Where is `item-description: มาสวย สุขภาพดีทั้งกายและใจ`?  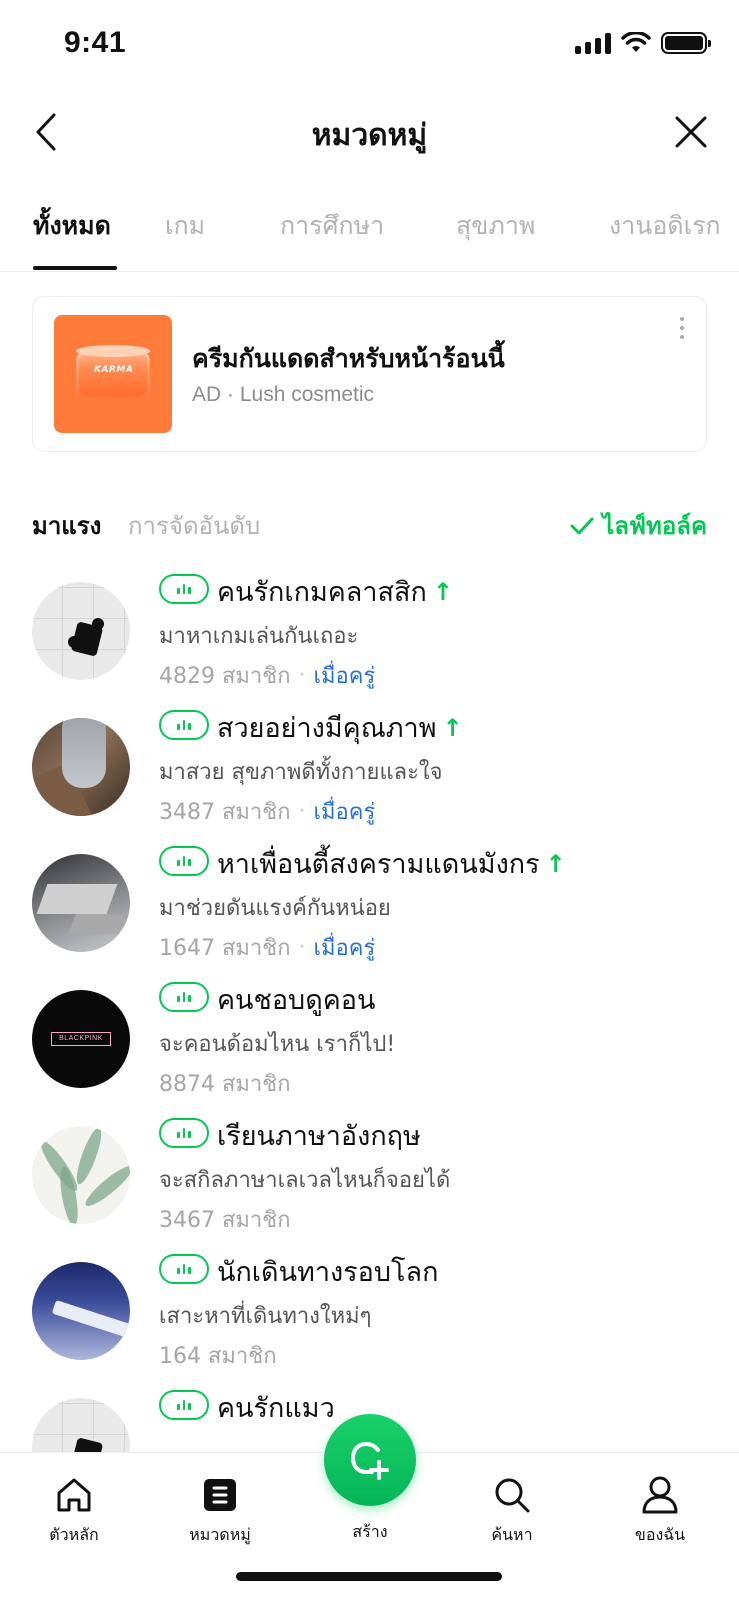 item-description: มาสวย สุขภาพดีทั้งกายและใจ is located at coordinates (301, 772).